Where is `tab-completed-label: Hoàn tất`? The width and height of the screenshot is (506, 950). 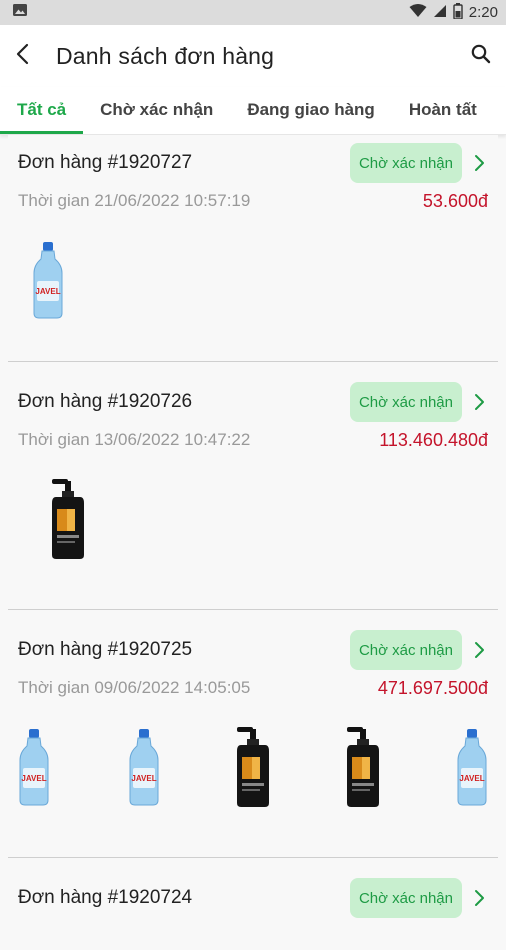 tab-completed-label: Hoàn tất is located at coordinates (442, 109).